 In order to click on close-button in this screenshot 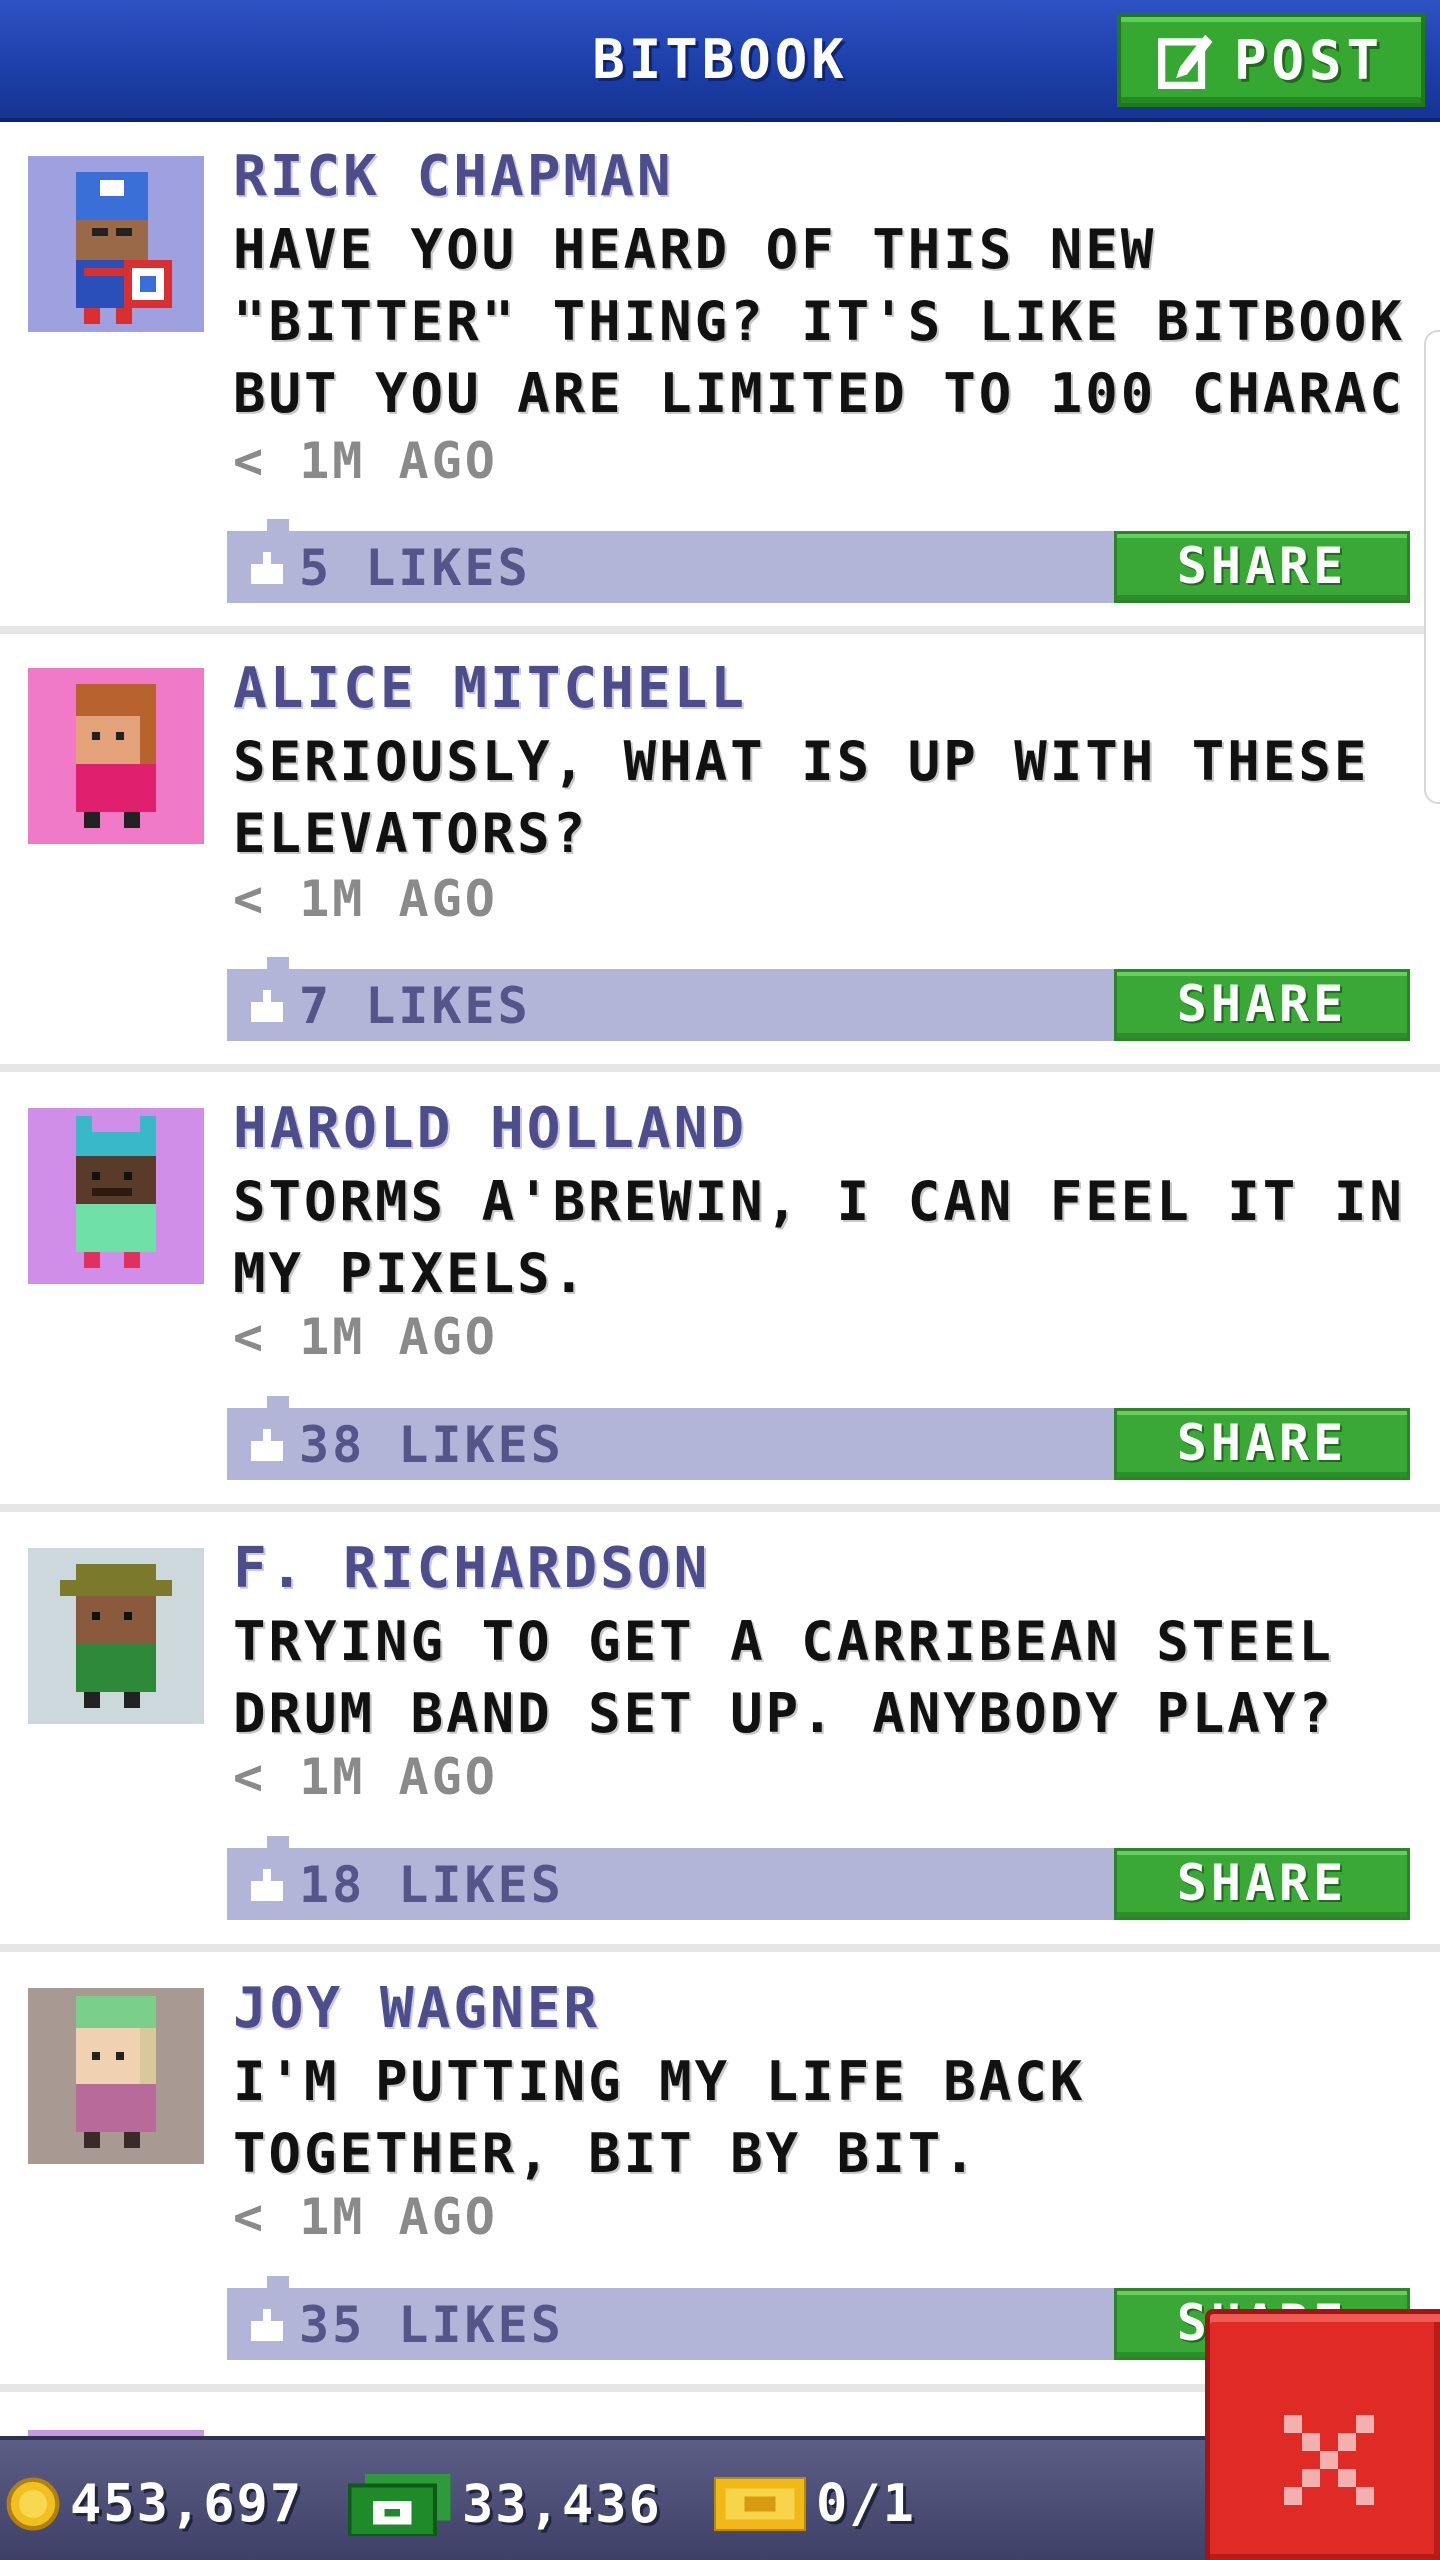, I will do `click(1322, 2434)`.